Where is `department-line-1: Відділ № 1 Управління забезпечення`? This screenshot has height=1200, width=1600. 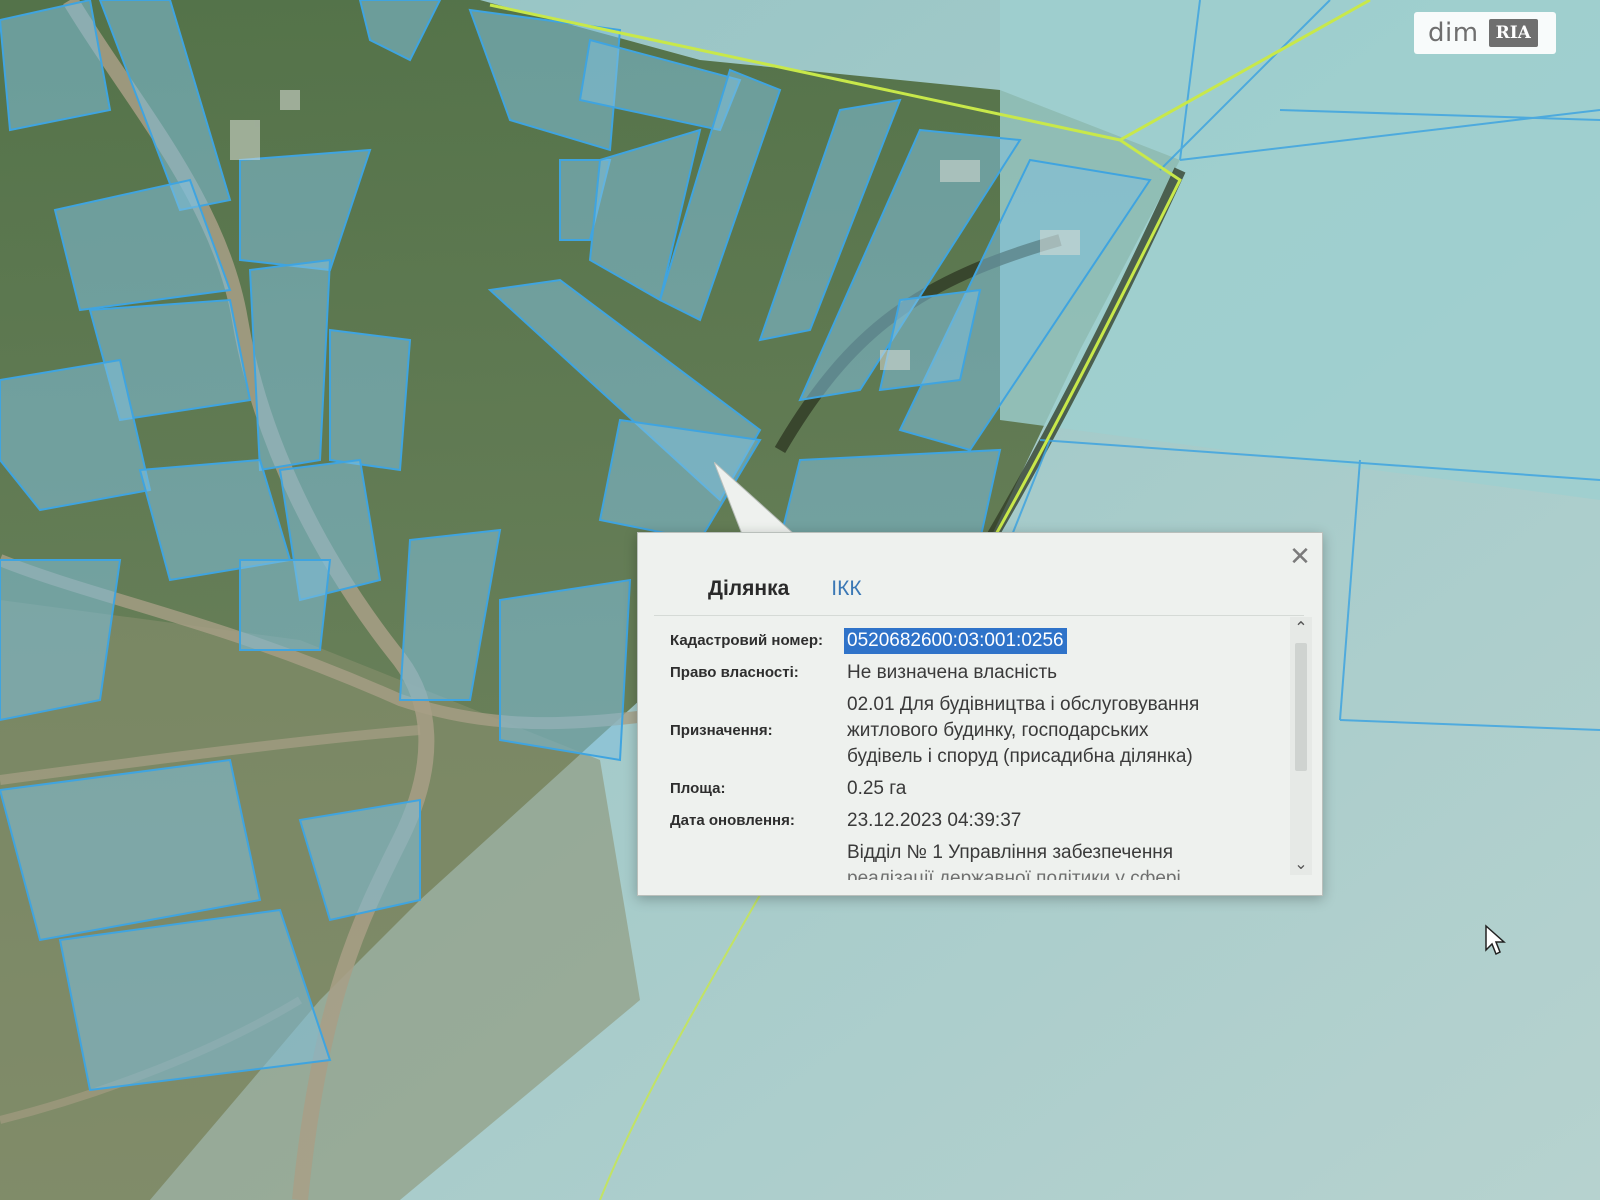
department-line-1: Відділ № 1 Управління забезпечення is located at coordinates (1010, 852).